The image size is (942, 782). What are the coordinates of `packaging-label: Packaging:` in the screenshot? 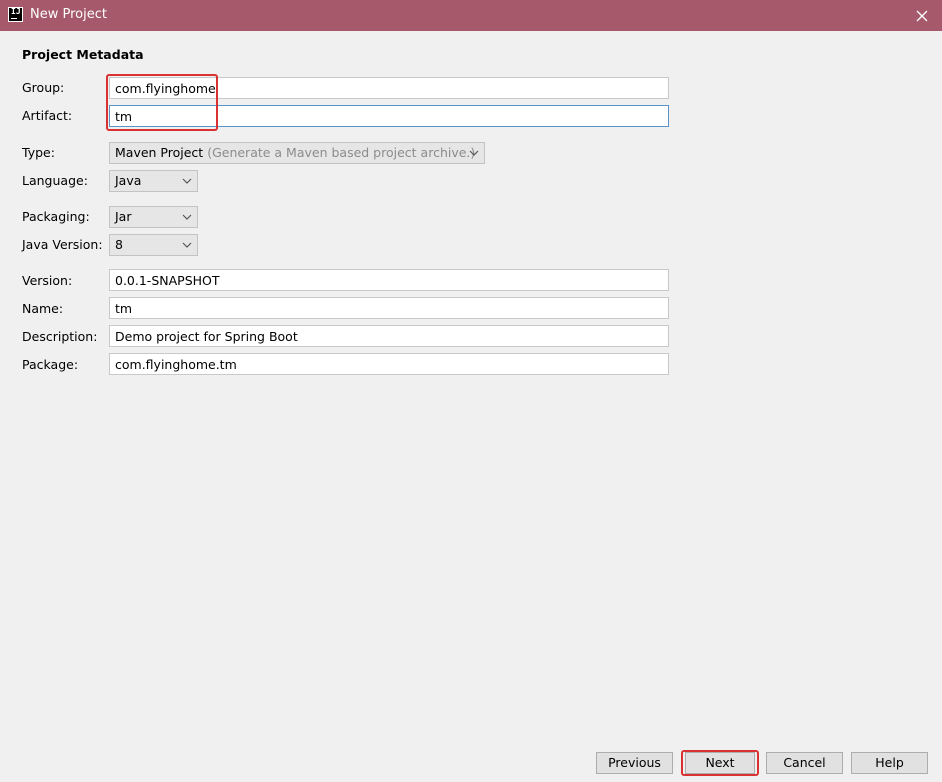 It's located at (56, 216).